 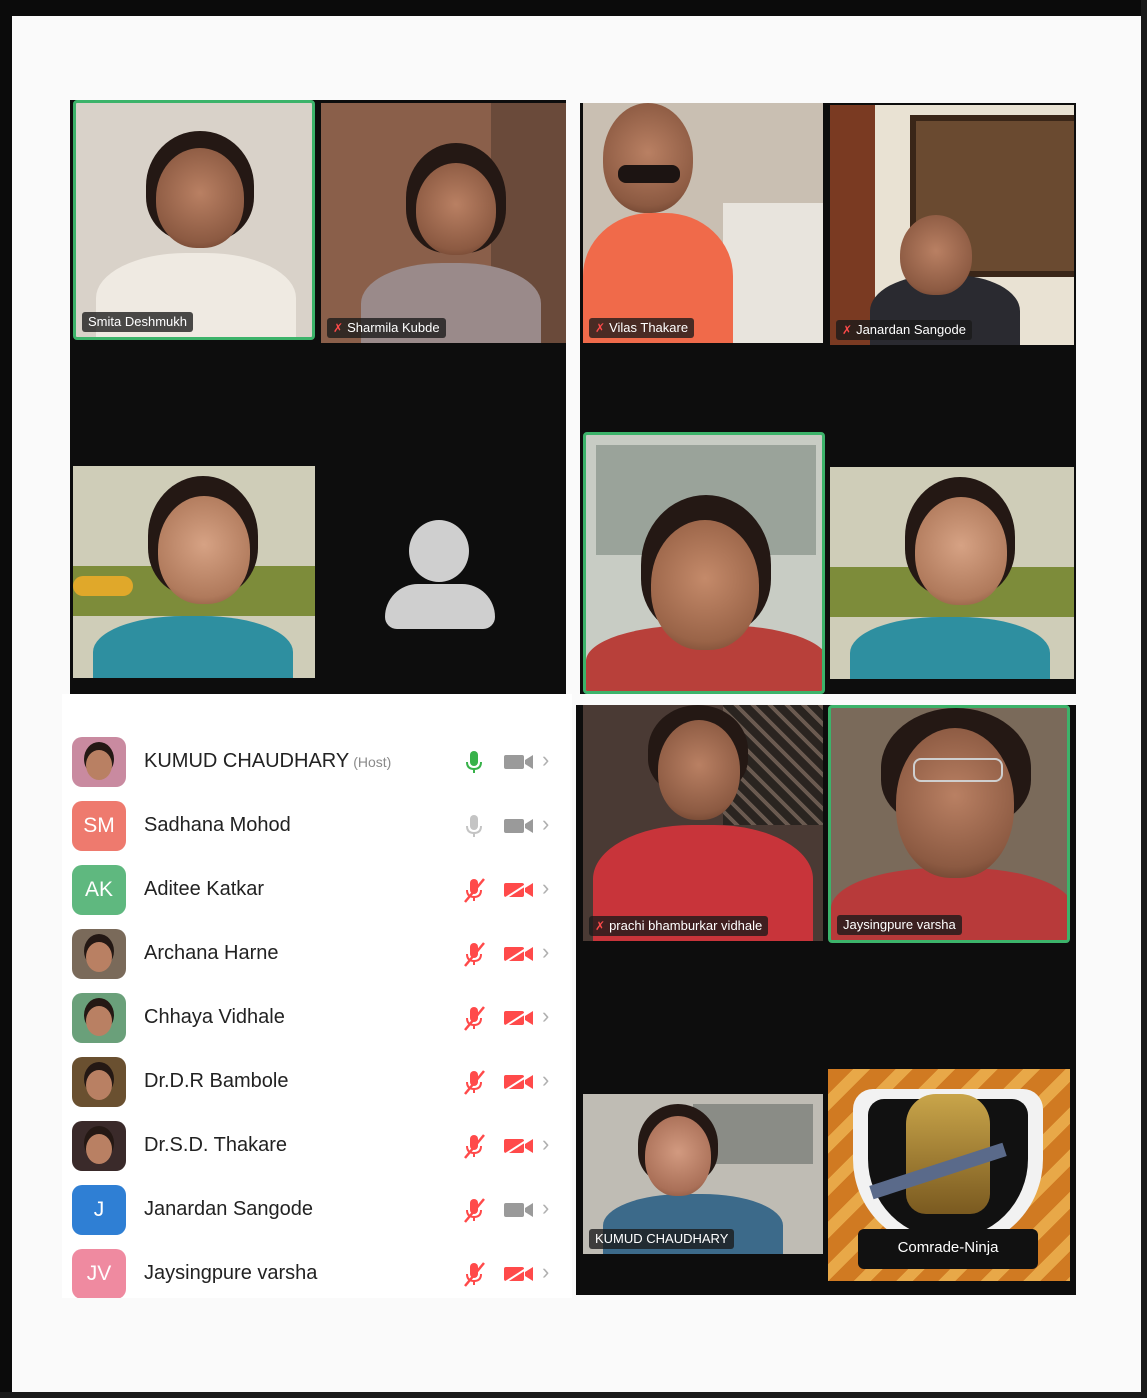 What do you see at coordinates (393, 327) in the screenshot?
I see `tile-name: Sharmila Kubde` at bounding box center [393, 327].